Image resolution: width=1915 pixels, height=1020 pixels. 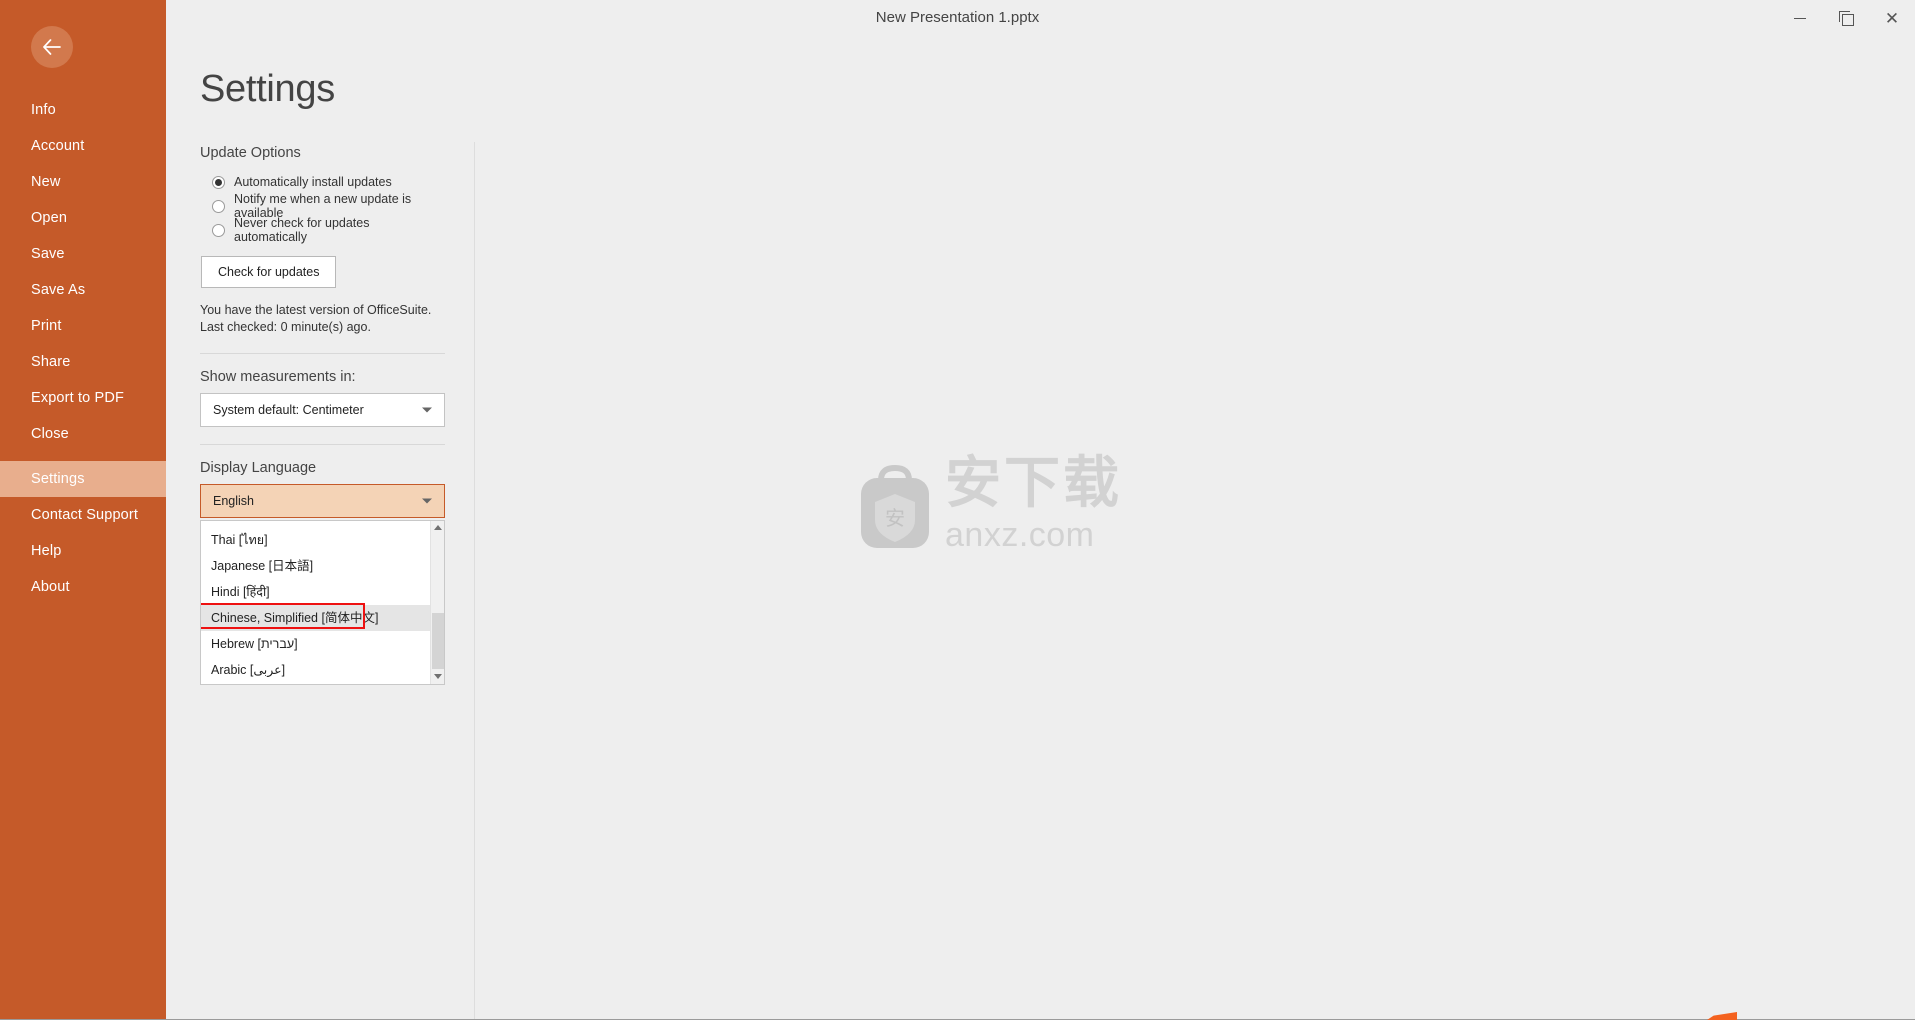 What do you see at coordinates (83, 587) in the screenshot?
I see `sidebar-item-about: About` at bounding box center [83, 587].